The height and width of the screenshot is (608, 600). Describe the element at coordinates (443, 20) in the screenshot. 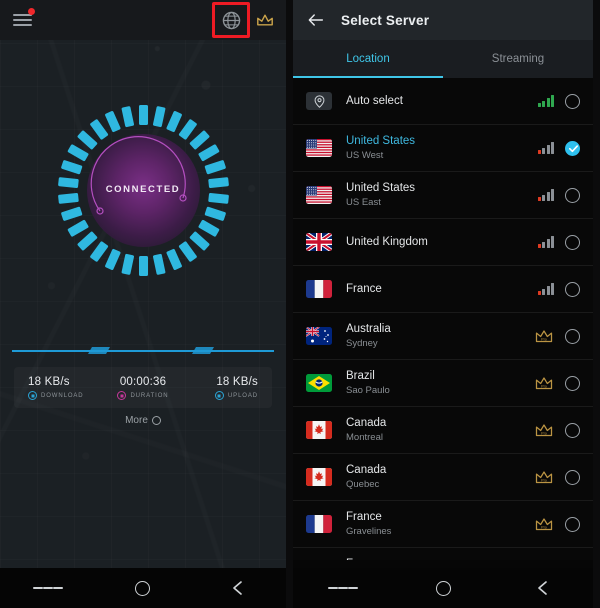

I see `right-top-bar: Select Server` at that location.